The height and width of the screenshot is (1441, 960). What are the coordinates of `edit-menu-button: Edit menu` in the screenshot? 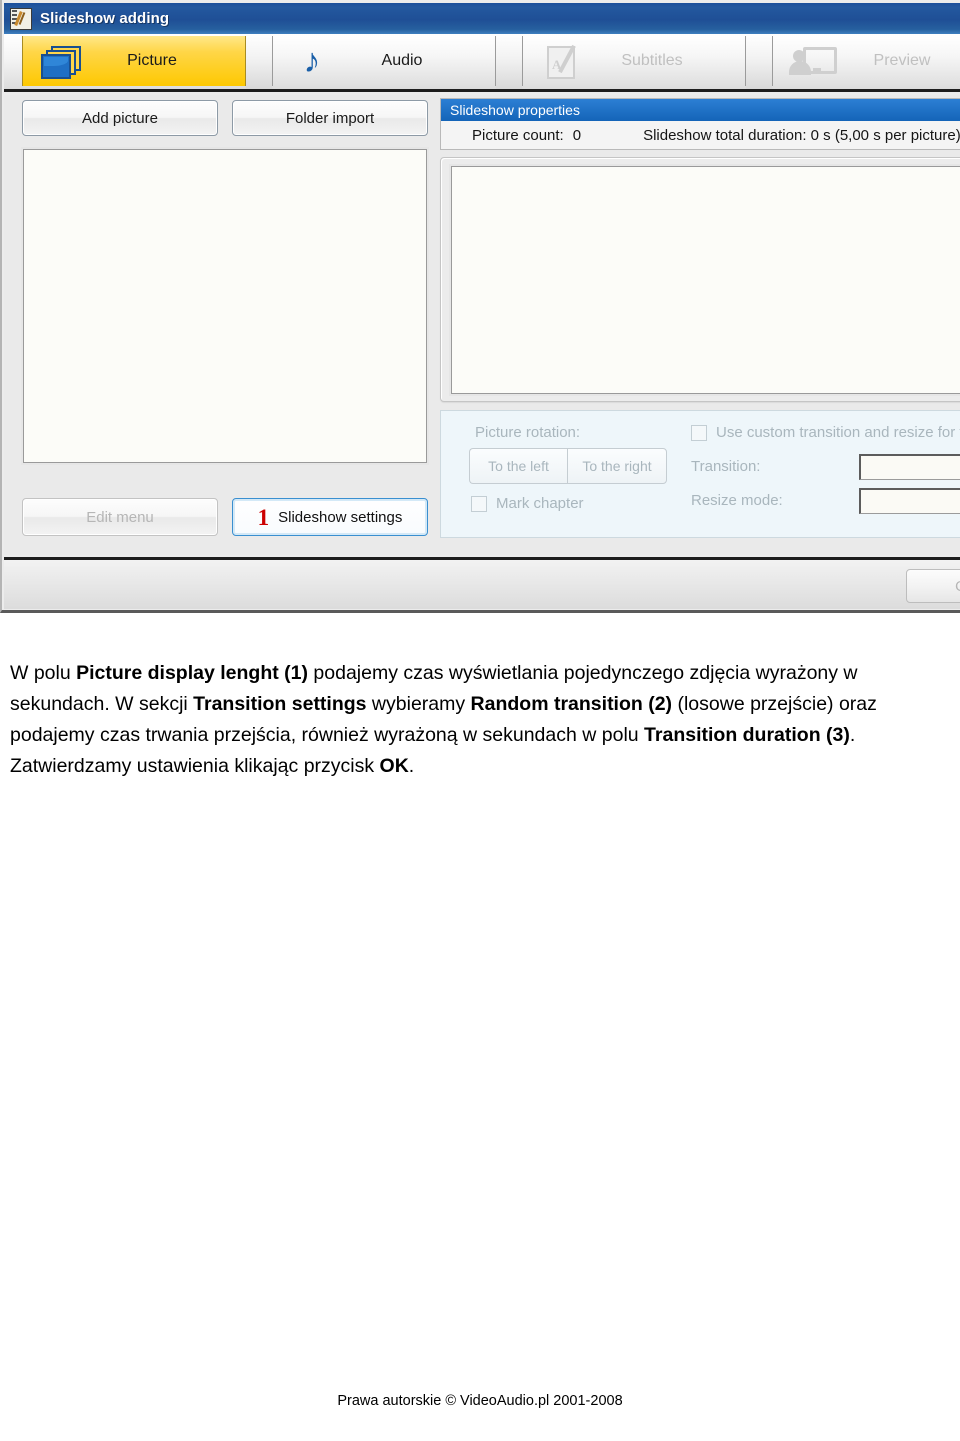 It's located at (120, 517).